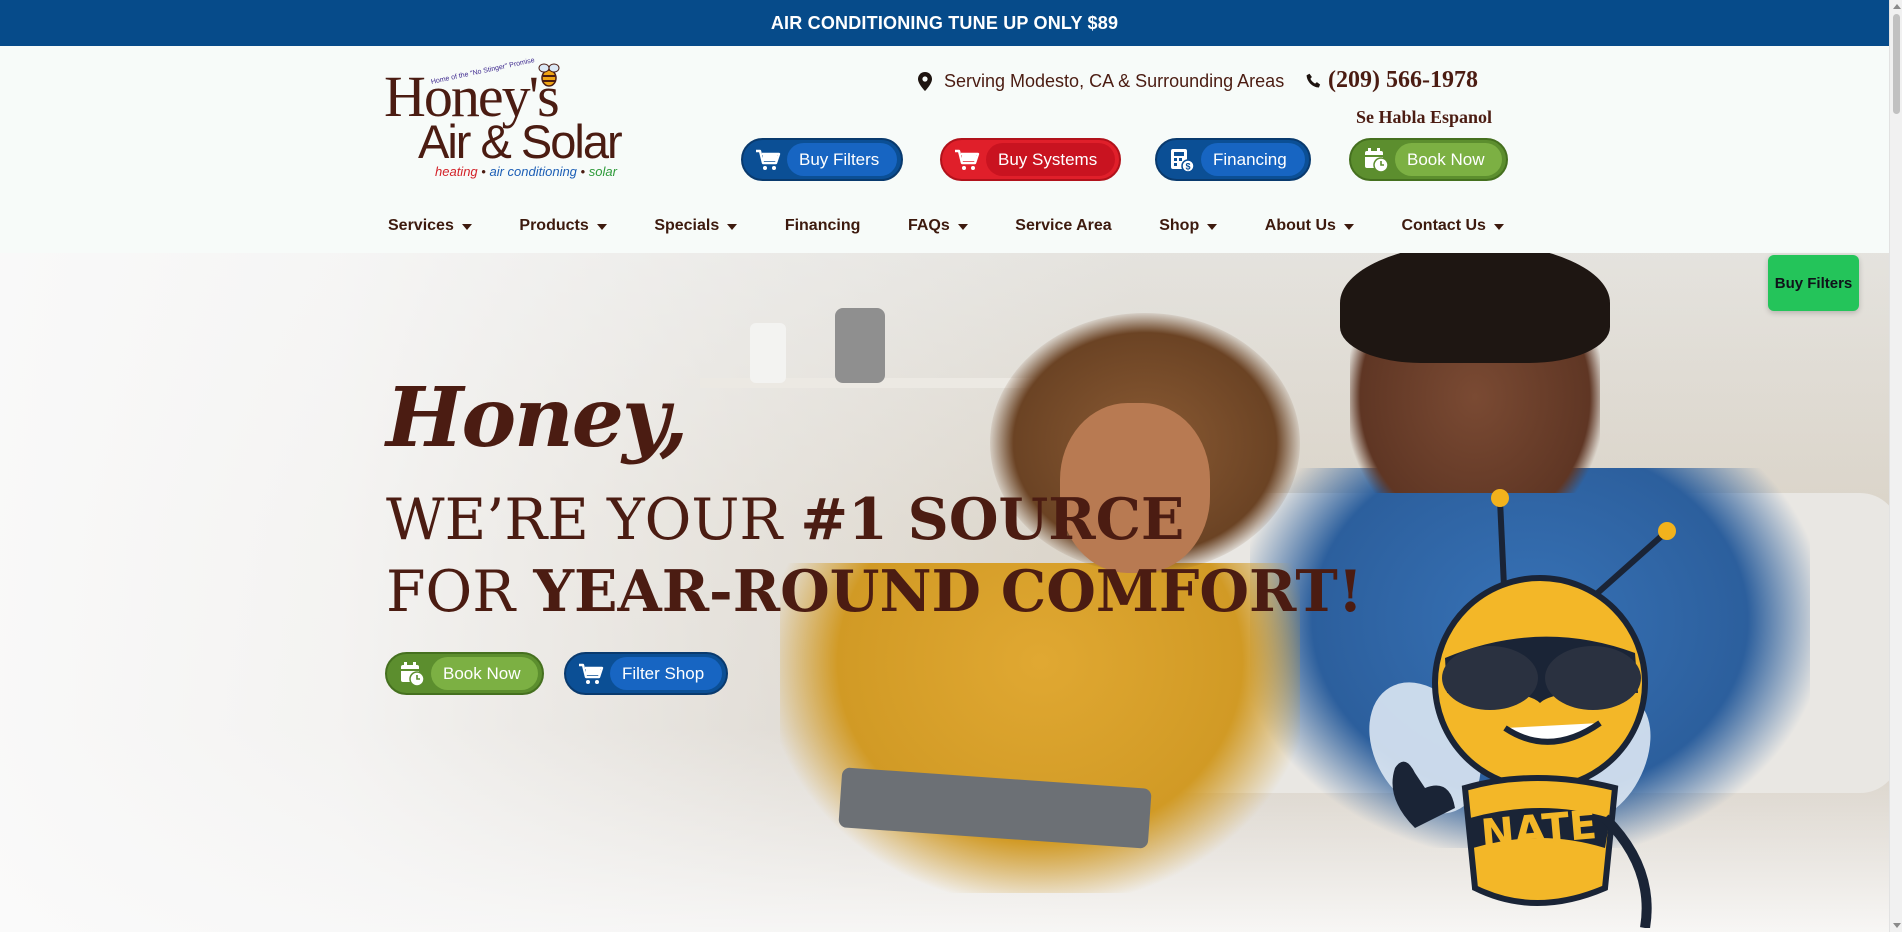 The image size is (1902, 932). What do you see at coordinates (1424, 117) in the screenshot?
I see `spanish-note: Se Habla Espanol` at bounding box center [1424, 117].